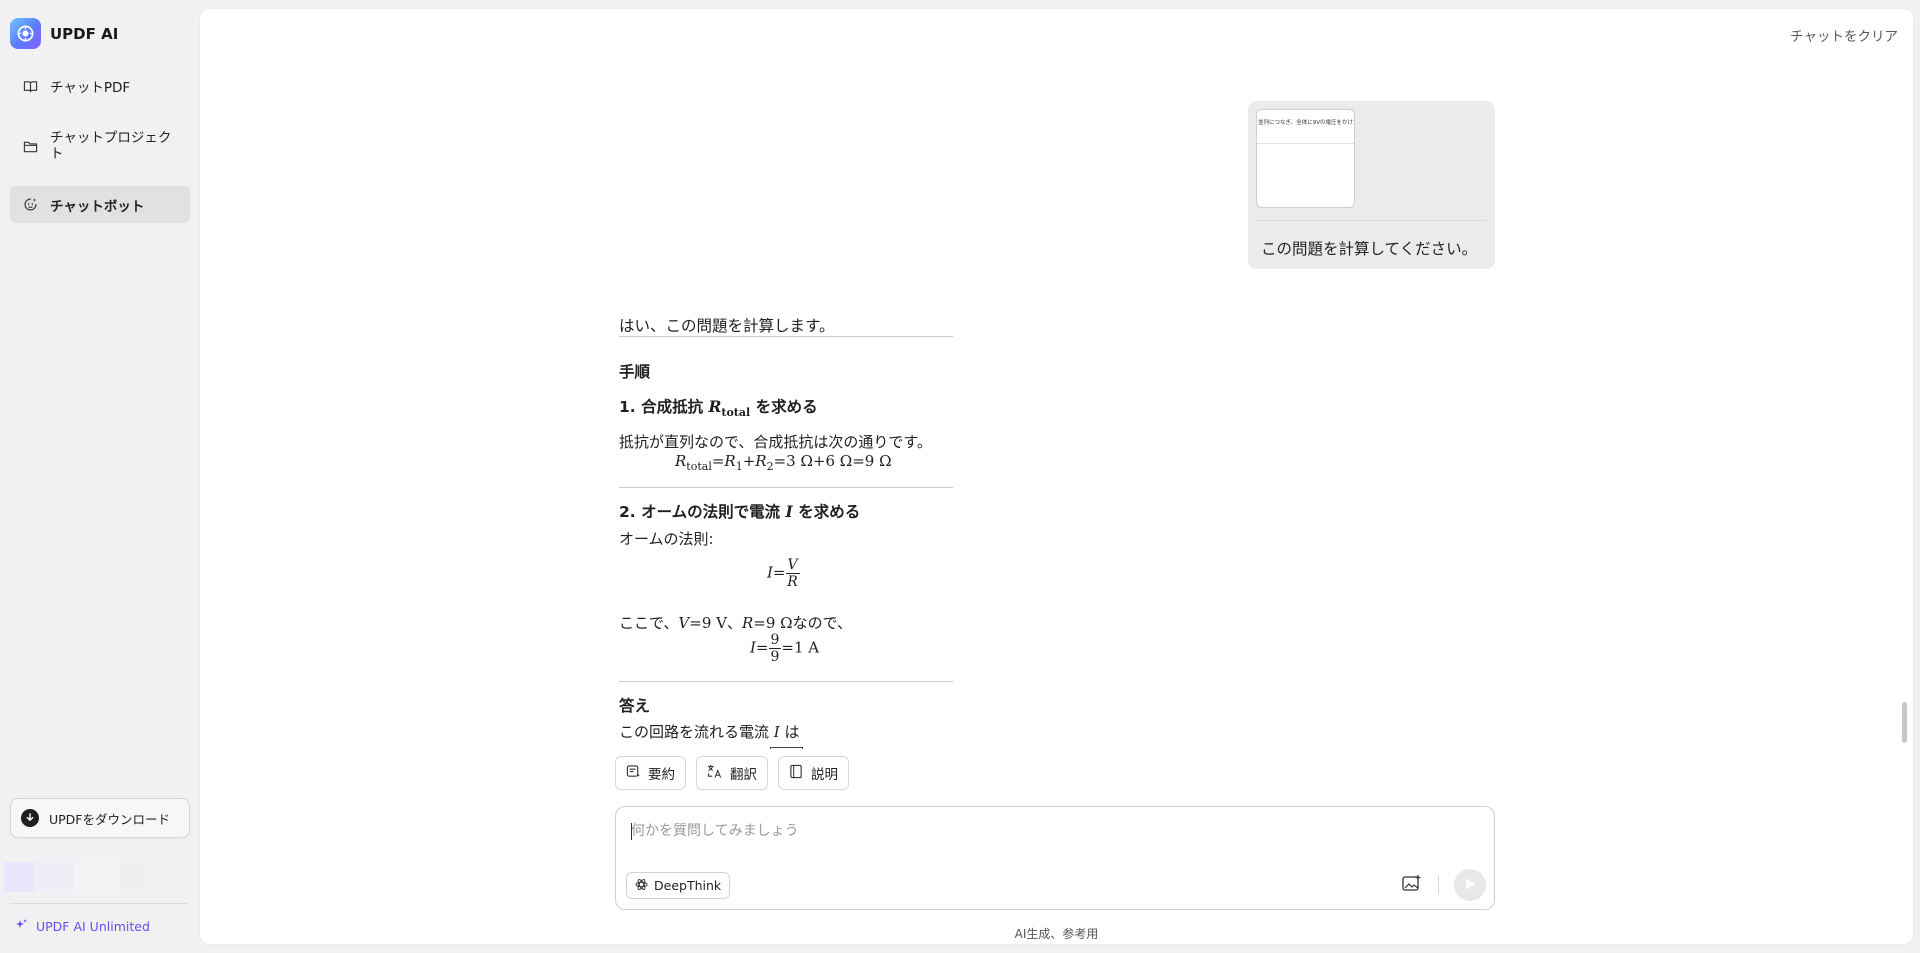 The height and width of the screenshot is (953, 1920). I want to click on deepthink-icon, so click(641, 886).